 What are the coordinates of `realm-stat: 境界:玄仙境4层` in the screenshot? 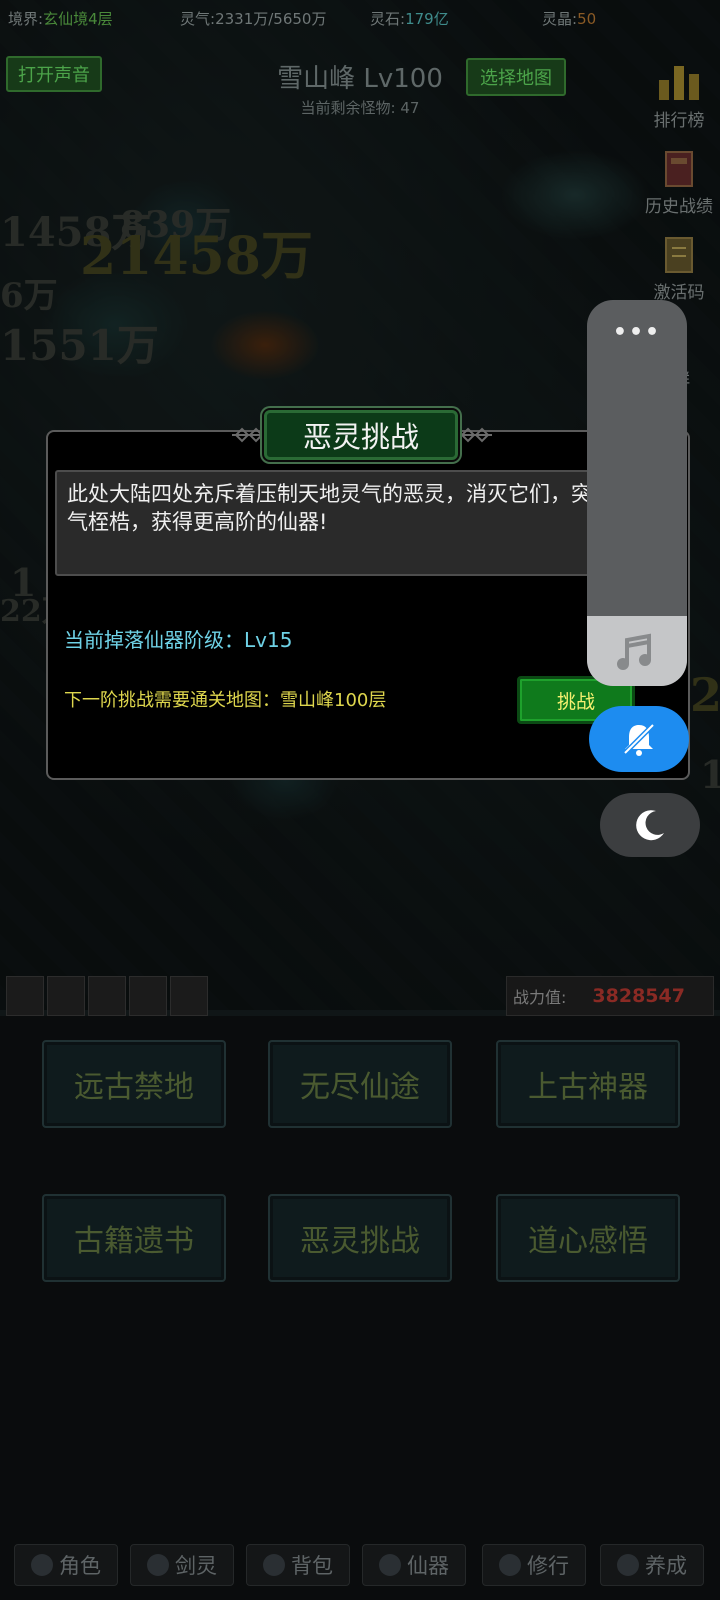 It's located at (60, 18).